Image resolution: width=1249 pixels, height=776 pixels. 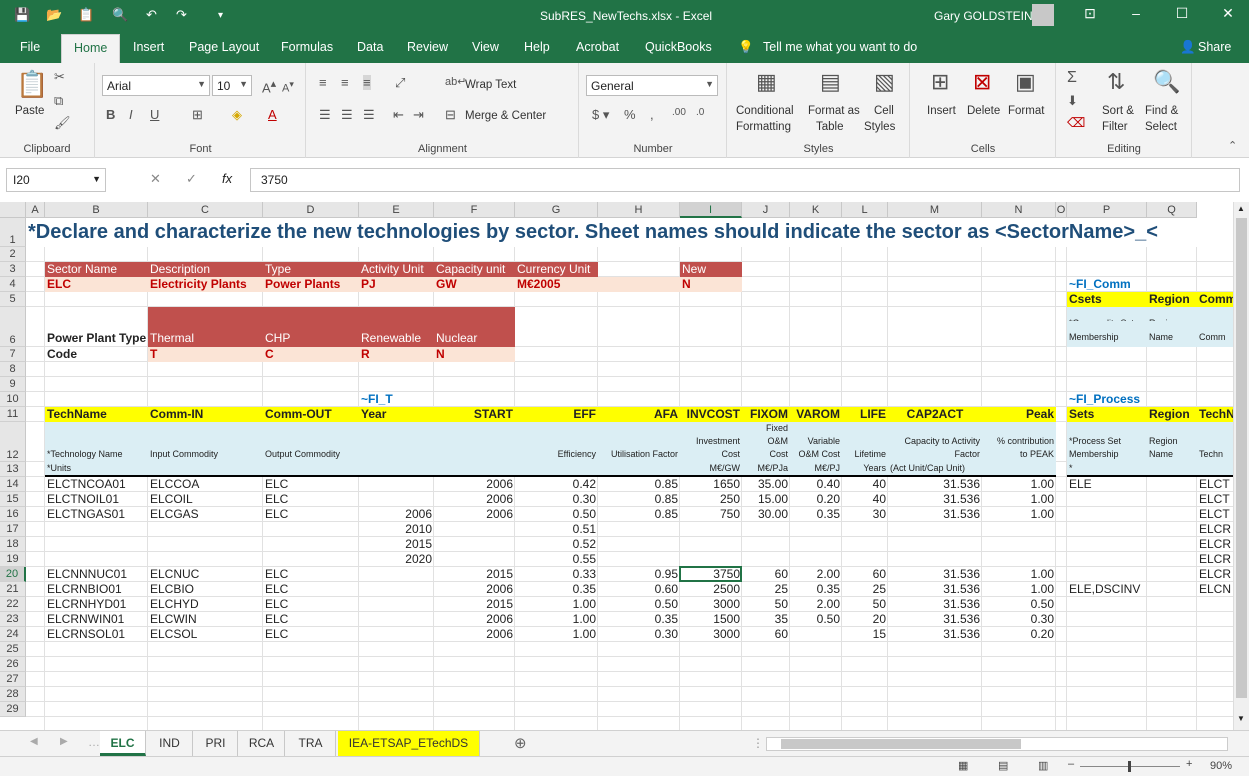 I want to click on cell-p24, so click(x=1107, y=634).